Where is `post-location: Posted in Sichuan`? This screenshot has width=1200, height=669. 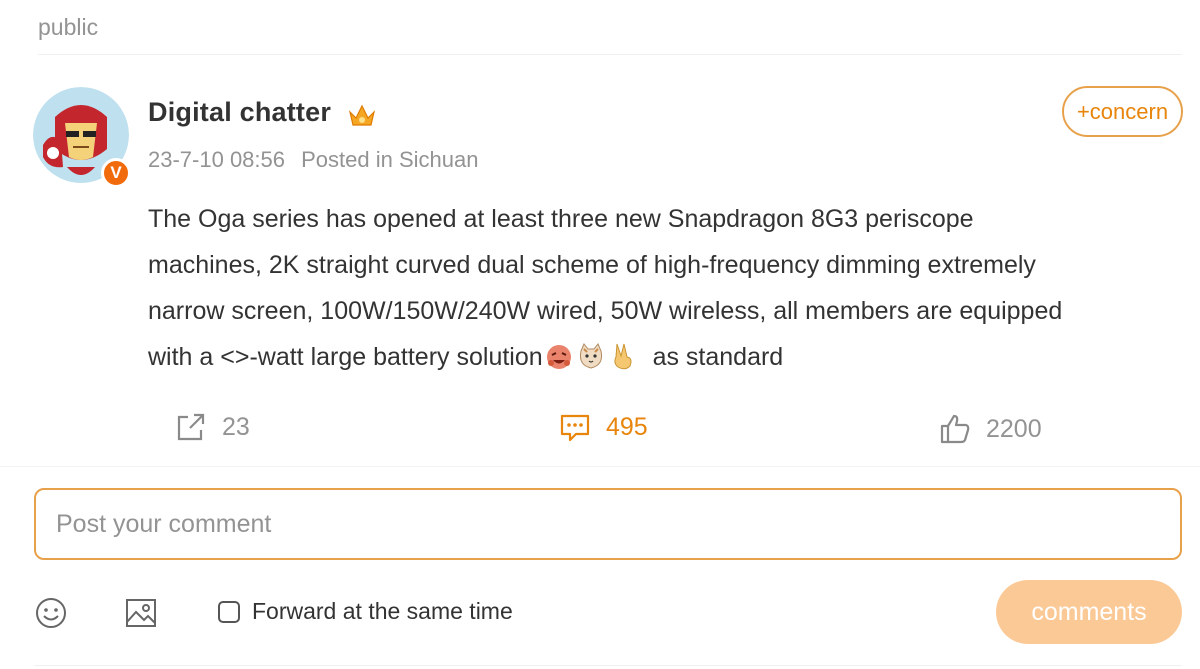
post-location: Posted in Sichuan is located at coordinates (390, 159).